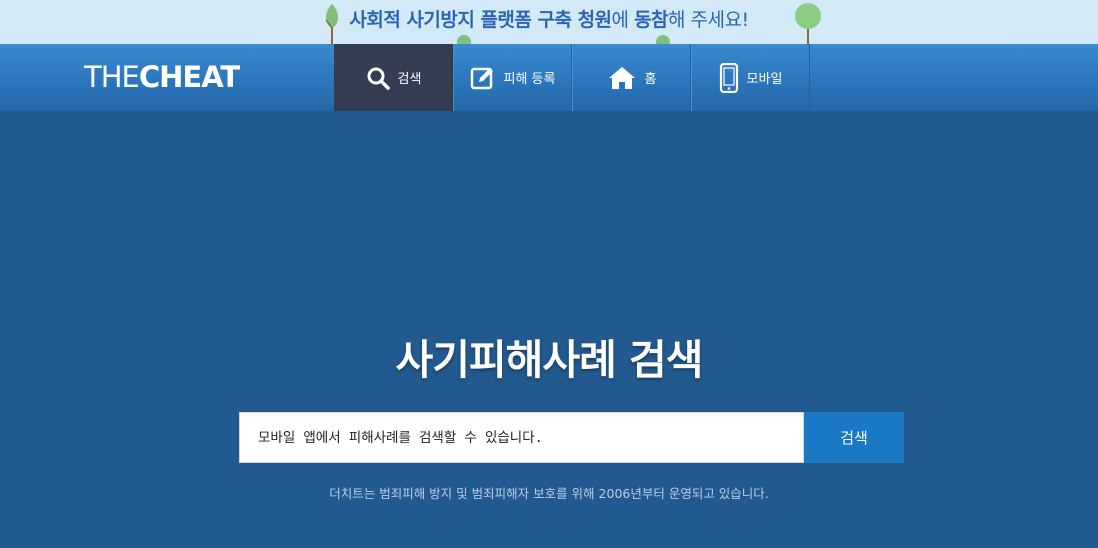 The height and width of the screenshot is (548, 1098). I want to click on petition-banner: 사회적 사기방지 플랫폼 구축 청원에 동참해 주세요!, so click(549, 22).